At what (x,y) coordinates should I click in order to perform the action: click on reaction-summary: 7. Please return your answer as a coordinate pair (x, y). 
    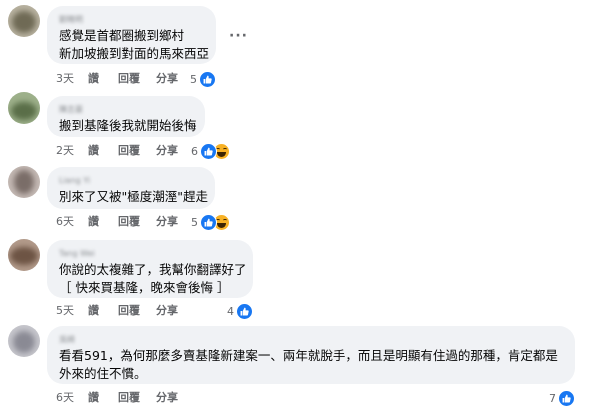
    Looking at the image, I should click on (562, 398).